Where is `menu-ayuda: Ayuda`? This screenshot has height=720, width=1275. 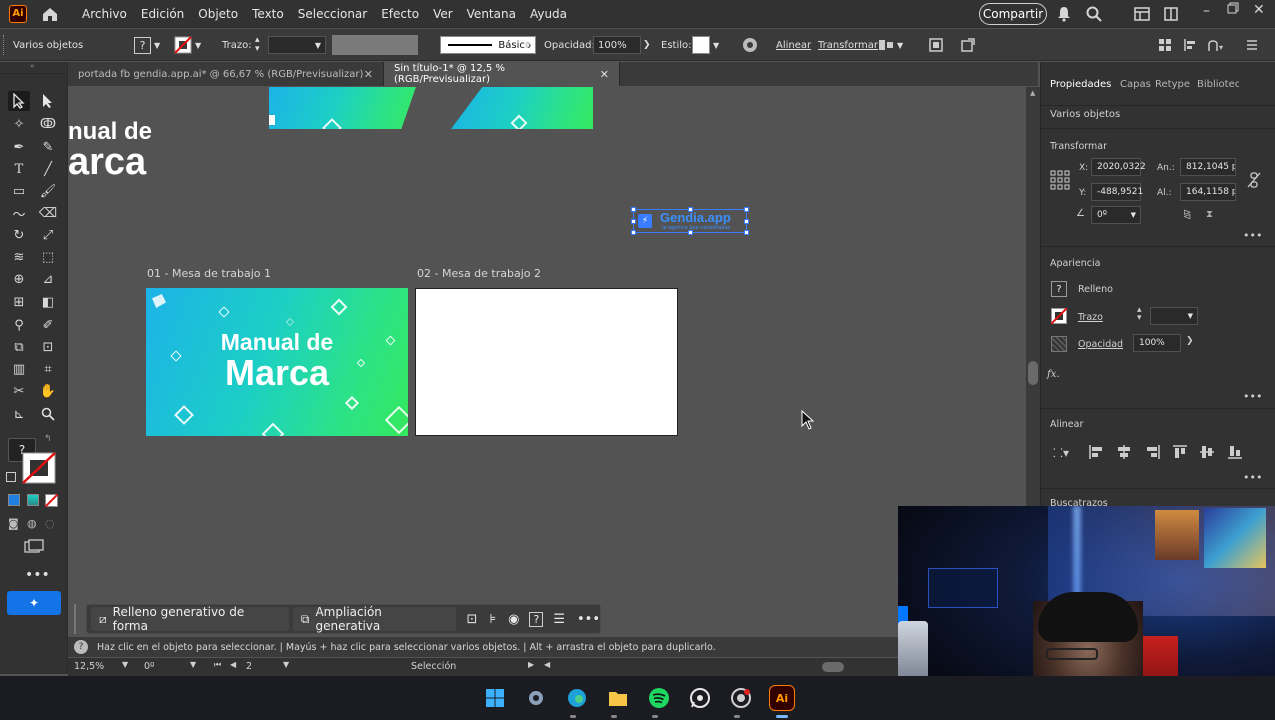
menu-ayuda: Ayuda is located at coordinates (548, 14).